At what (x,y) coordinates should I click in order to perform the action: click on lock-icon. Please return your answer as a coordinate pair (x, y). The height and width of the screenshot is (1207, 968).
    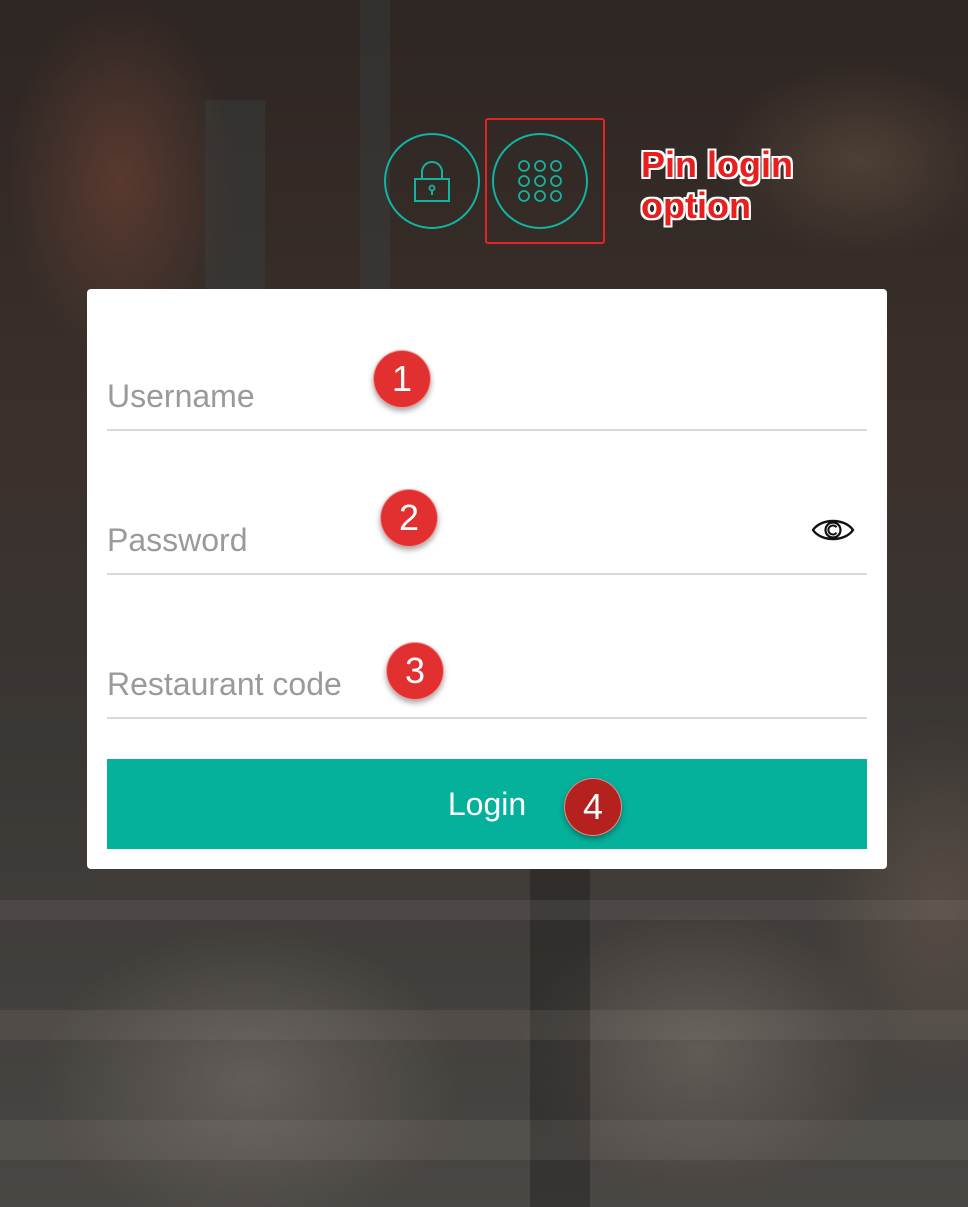
    Looking at the image, I should click on (432, 181).